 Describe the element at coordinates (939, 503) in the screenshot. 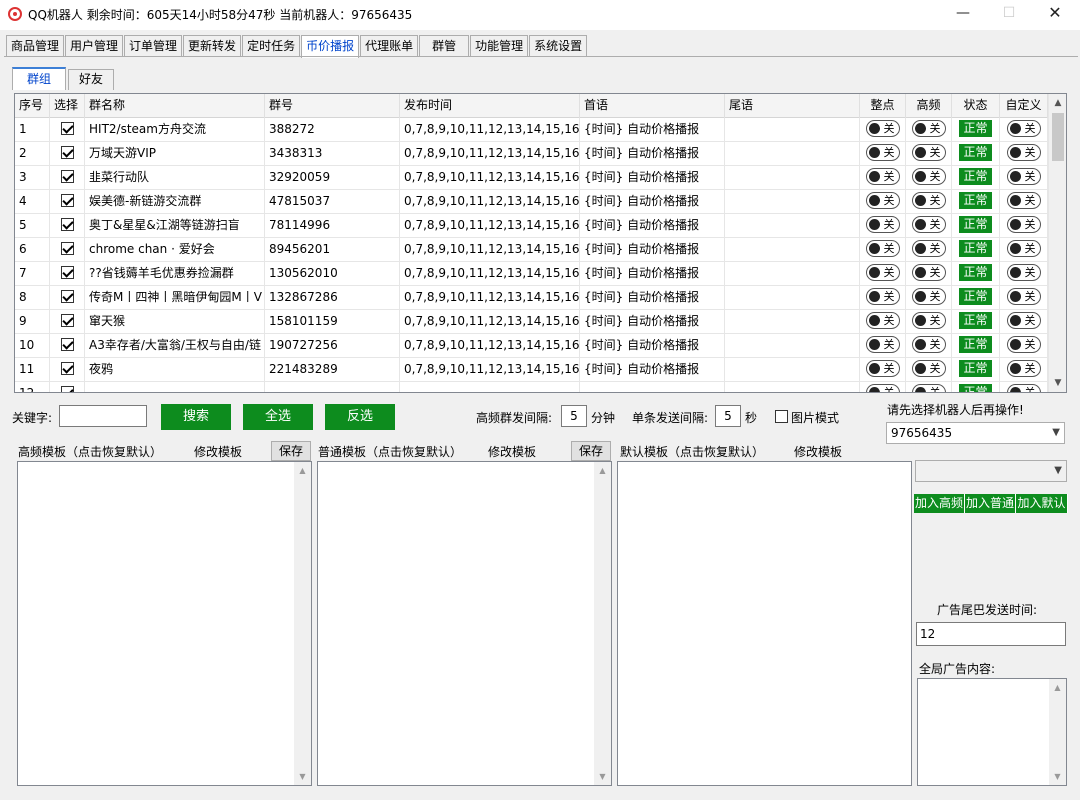

I see `add-to-high-freq-button: 加入高频` at that location.